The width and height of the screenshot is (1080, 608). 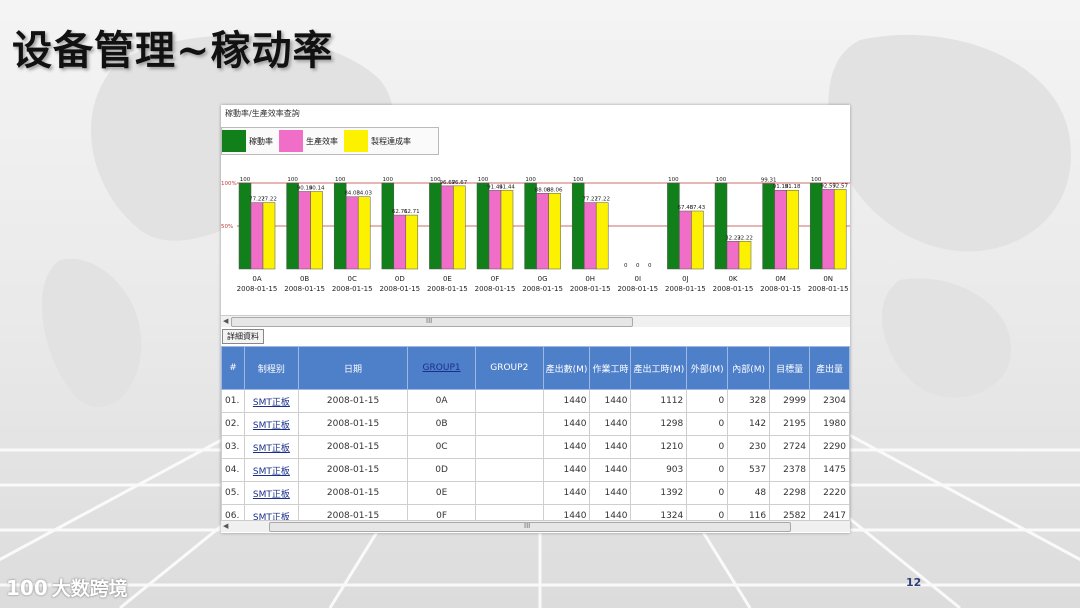 What do you see at coordinates (229, 184) in the screenshot?
I see `reference-label: 100%` at bounding box center [229, 184].